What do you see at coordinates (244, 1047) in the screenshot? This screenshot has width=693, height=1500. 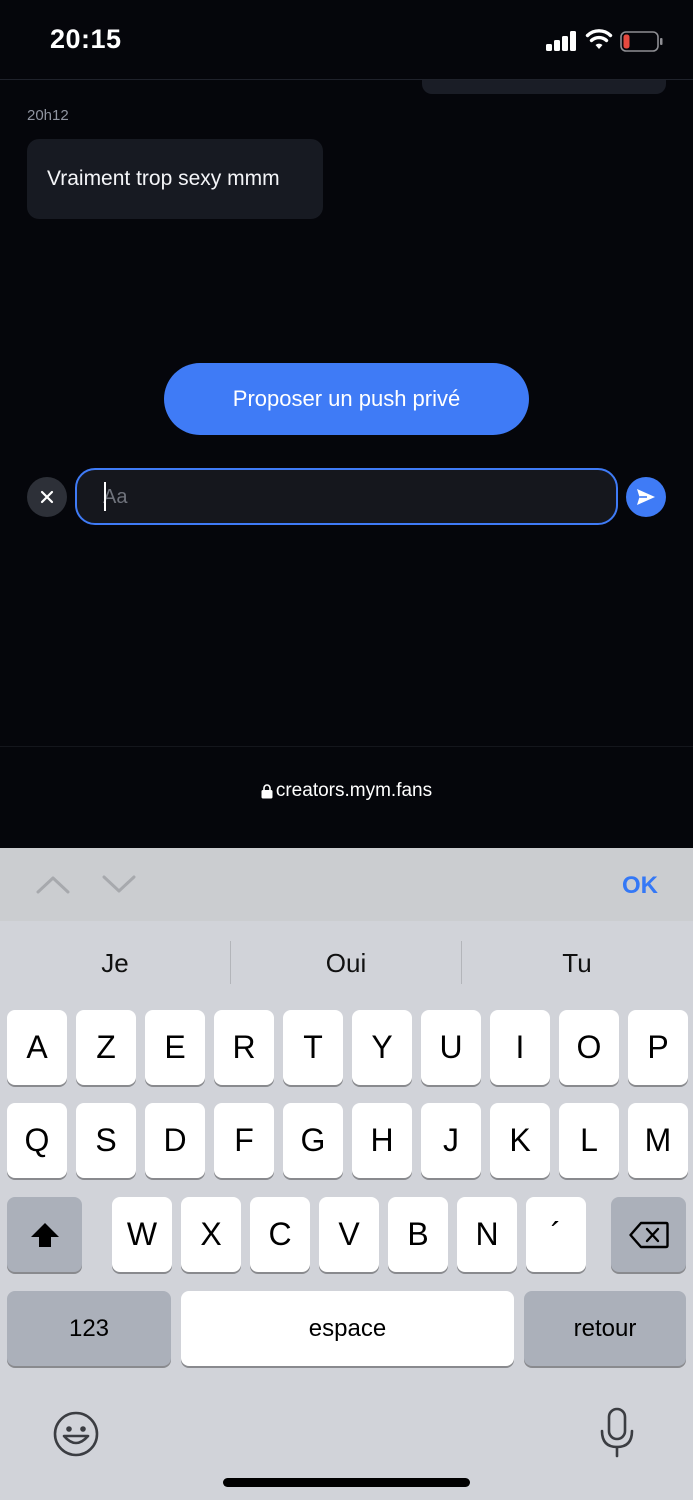 I see `key-r: R` at bounding box center [244, 1047].